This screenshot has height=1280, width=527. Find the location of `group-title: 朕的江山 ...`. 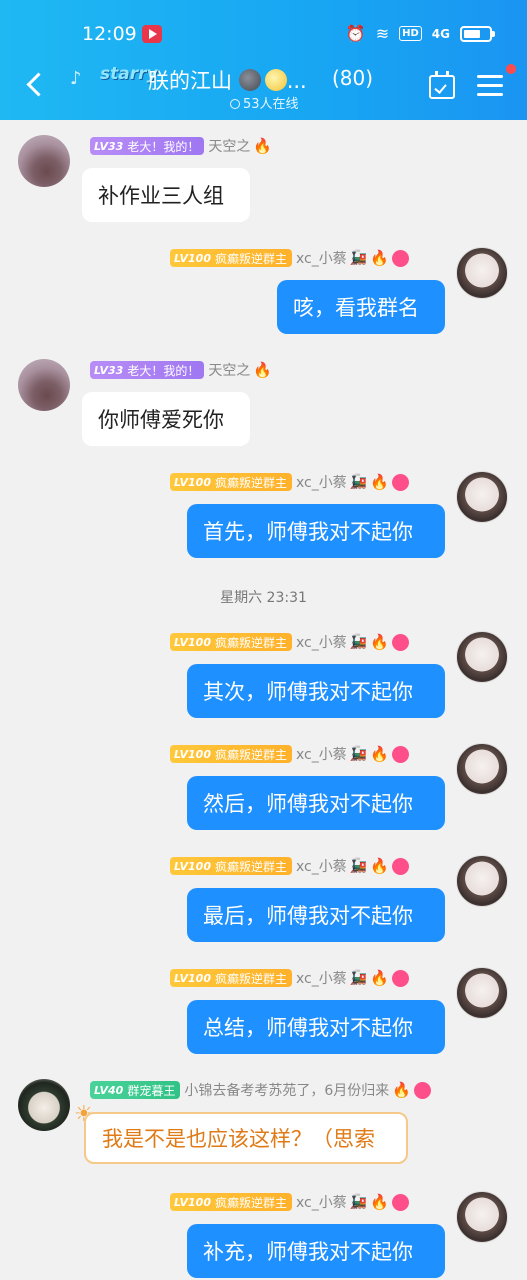

group-title: 朕的江山 ... is located at coordinates (227, 80).